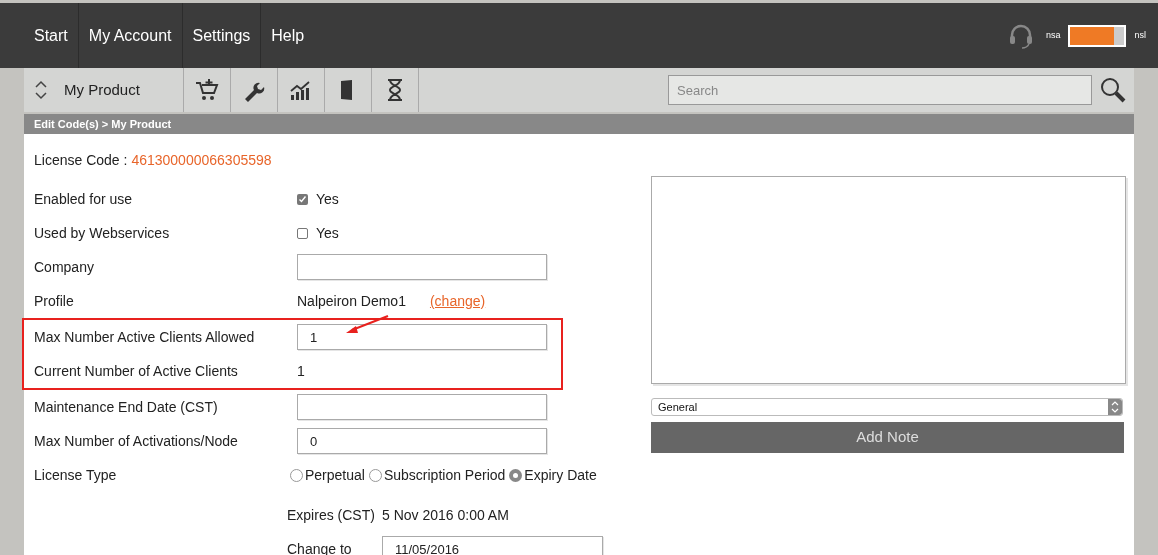 The width and height of the screenshot is (1158, 555). I want to click on breadcrumb: Edit Code(s) > My Product, so click(103, 124).